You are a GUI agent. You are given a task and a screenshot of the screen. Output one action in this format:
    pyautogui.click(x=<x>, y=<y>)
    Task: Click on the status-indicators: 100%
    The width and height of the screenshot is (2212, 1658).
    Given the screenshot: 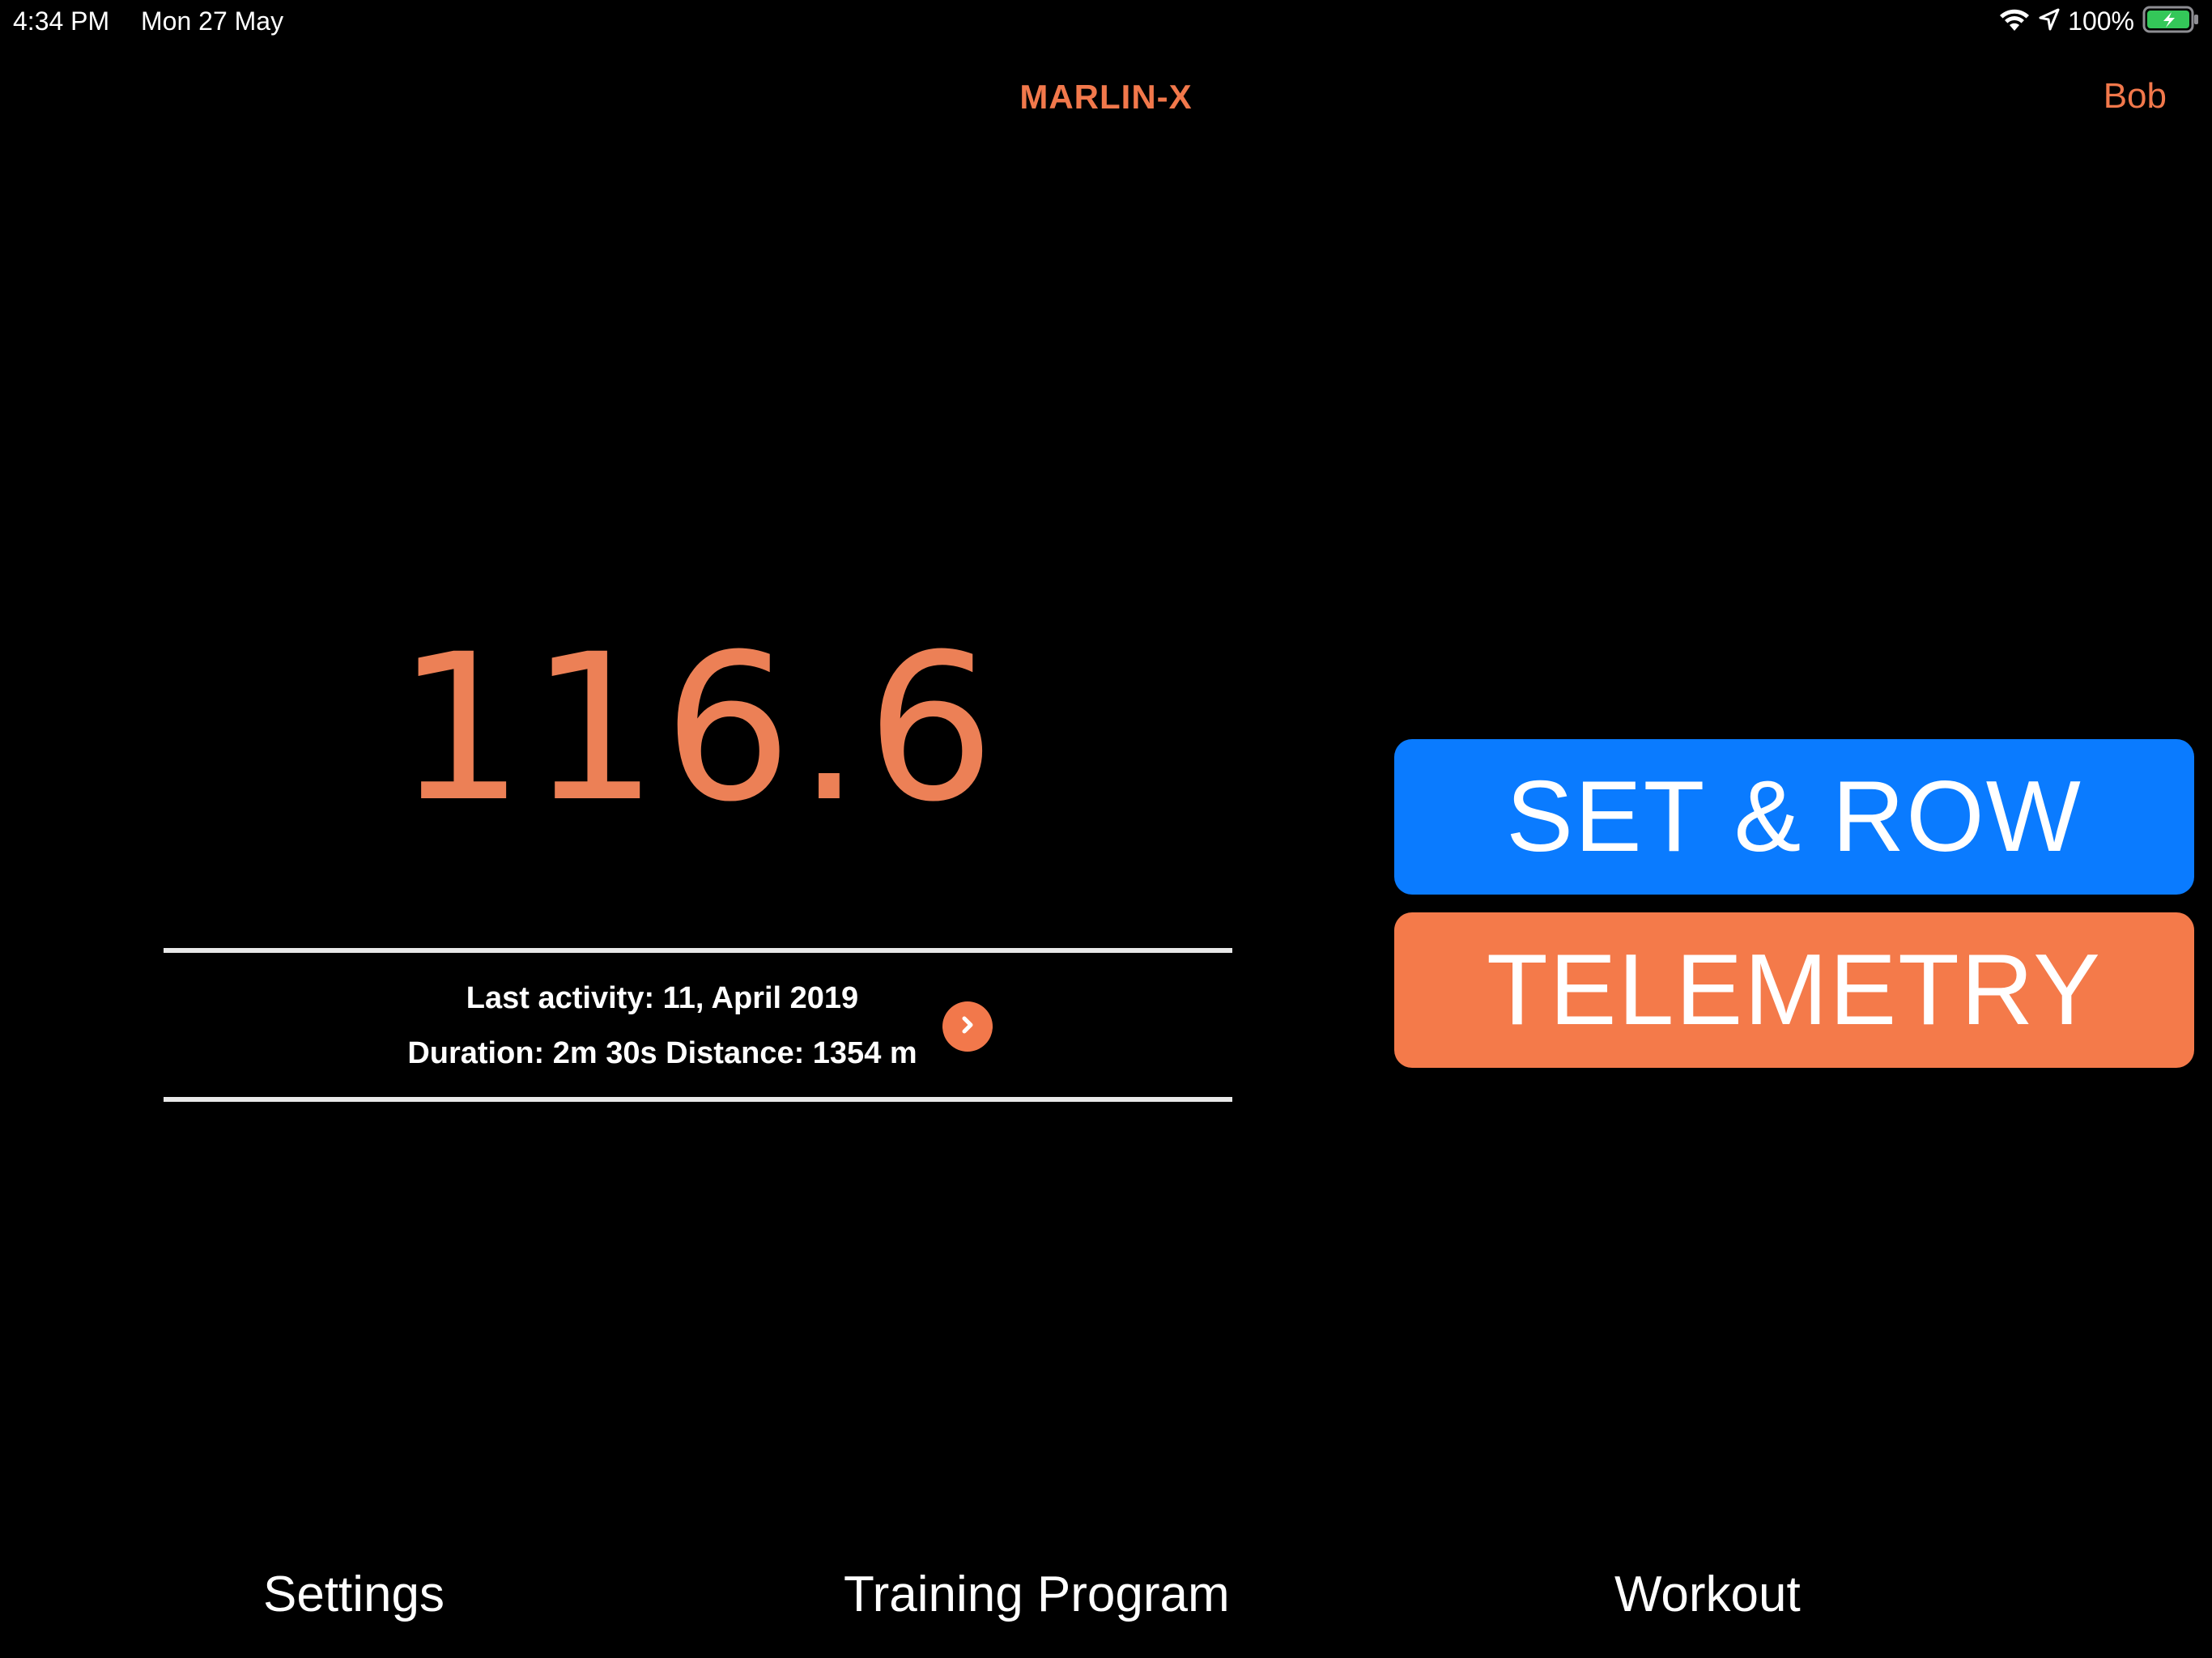 What is the action you would take?
    pyautogui.click(x=2099, y=21)
    